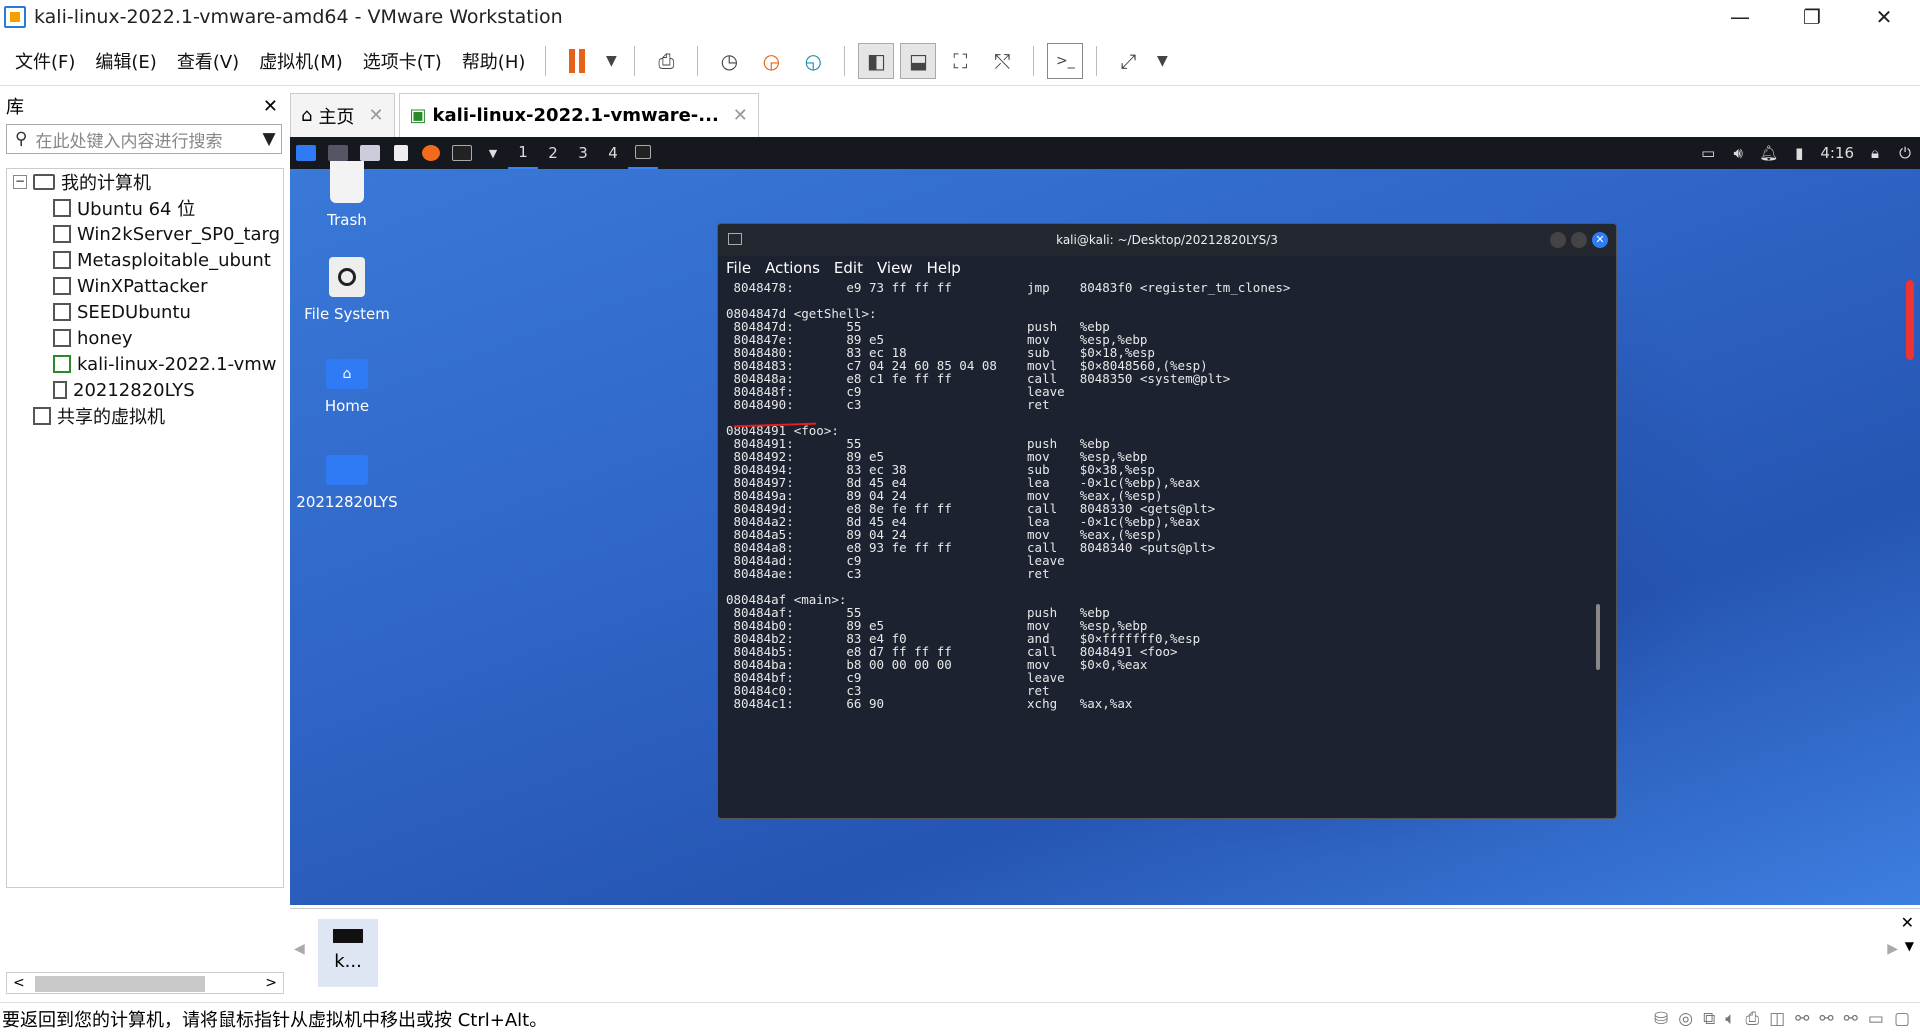  Describe the element at coordinates (348, 290) in the screenshot. I see `desktop-filesystem: File System` at that location.